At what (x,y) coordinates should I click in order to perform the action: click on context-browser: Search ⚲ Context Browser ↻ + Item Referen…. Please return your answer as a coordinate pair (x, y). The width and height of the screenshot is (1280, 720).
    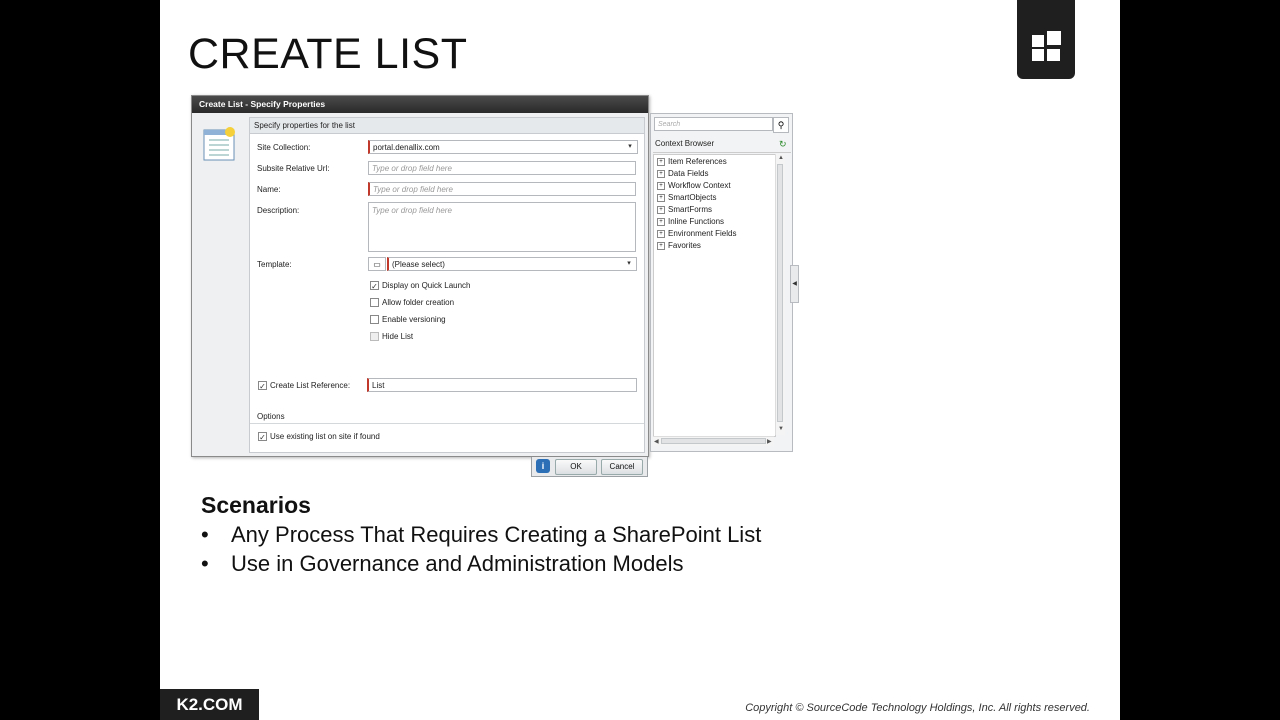
    Looking at the image, I should click on (721, 282).